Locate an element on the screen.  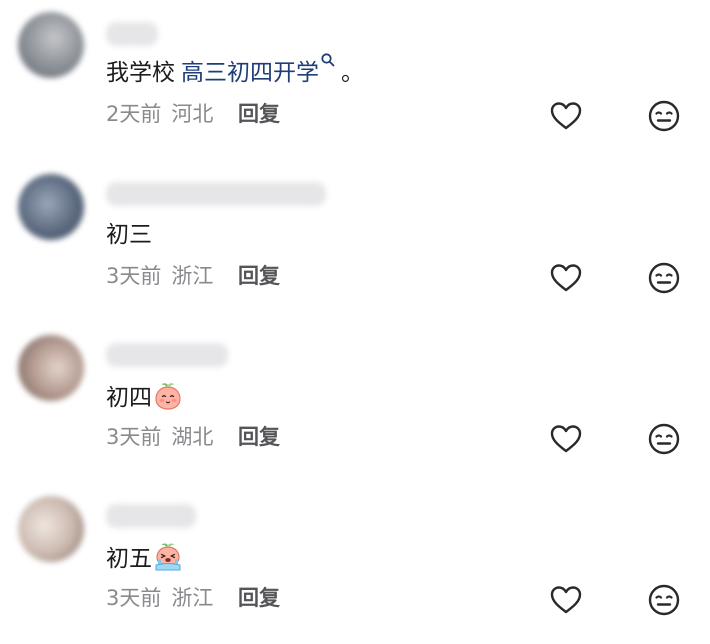
comment-text: 初五 is located at coordinates (144, 558).